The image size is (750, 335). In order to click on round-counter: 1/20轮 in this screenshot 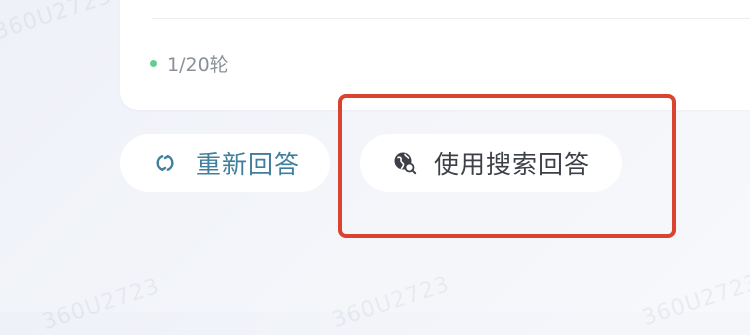, I will do `click(189, 63)`.